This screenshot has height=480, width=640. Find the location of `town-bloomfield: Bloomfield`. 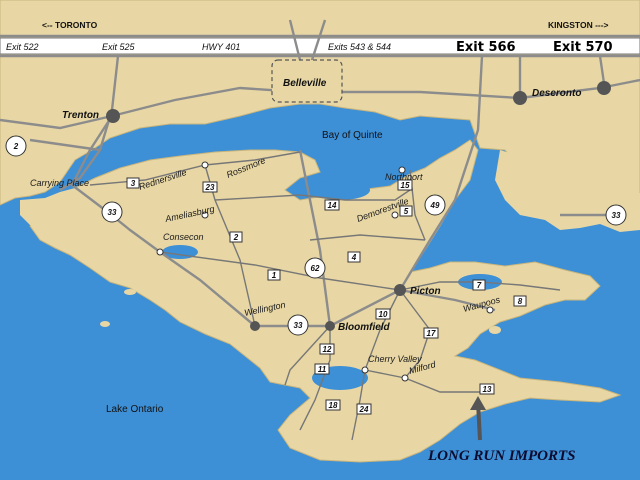

town-bloomfield: Bloomfield is located at coordinates (364, 327).